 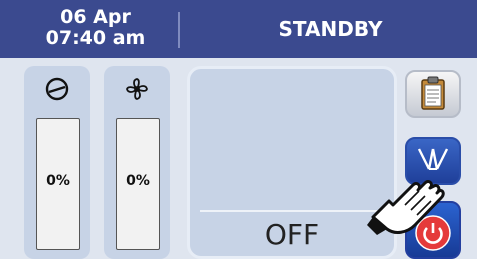 What do you see at coordinates (95, 17) in the screenshot?
I see `date-label: 06 Apr` at bounding box center [95, 17].